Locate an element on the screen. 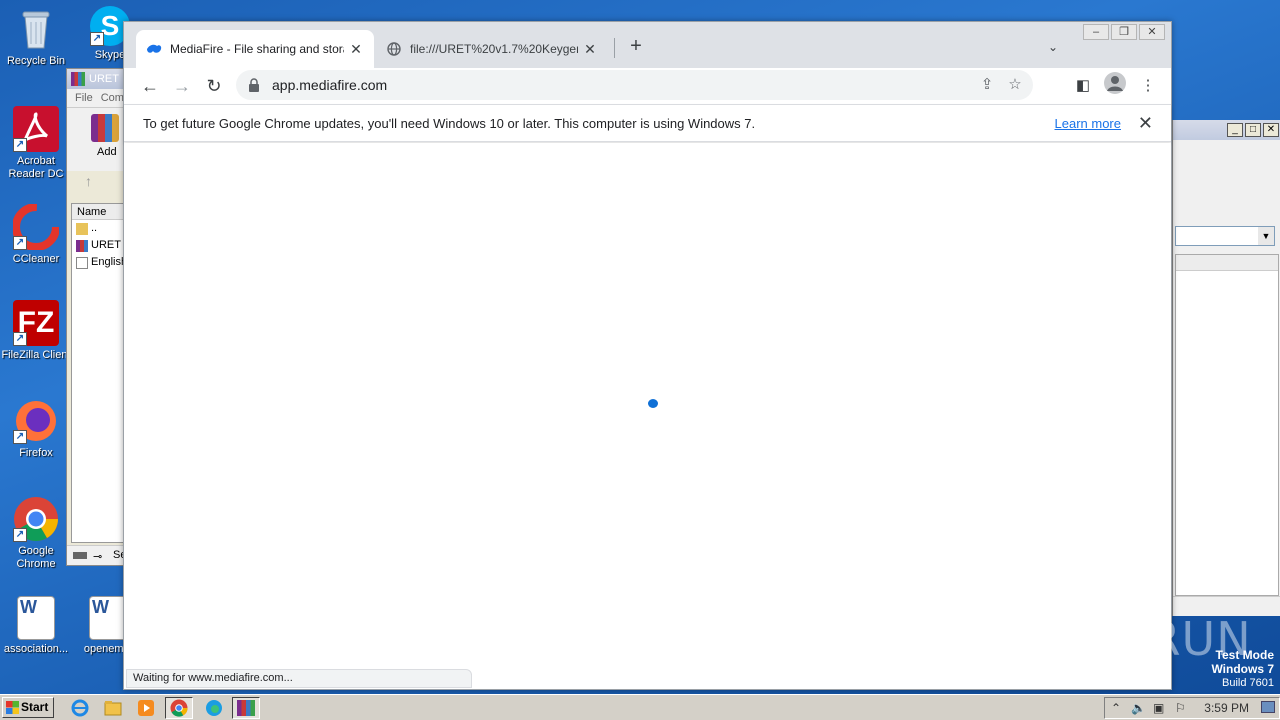  taskbar-winrar-icon is located at coordinates (246, 708).